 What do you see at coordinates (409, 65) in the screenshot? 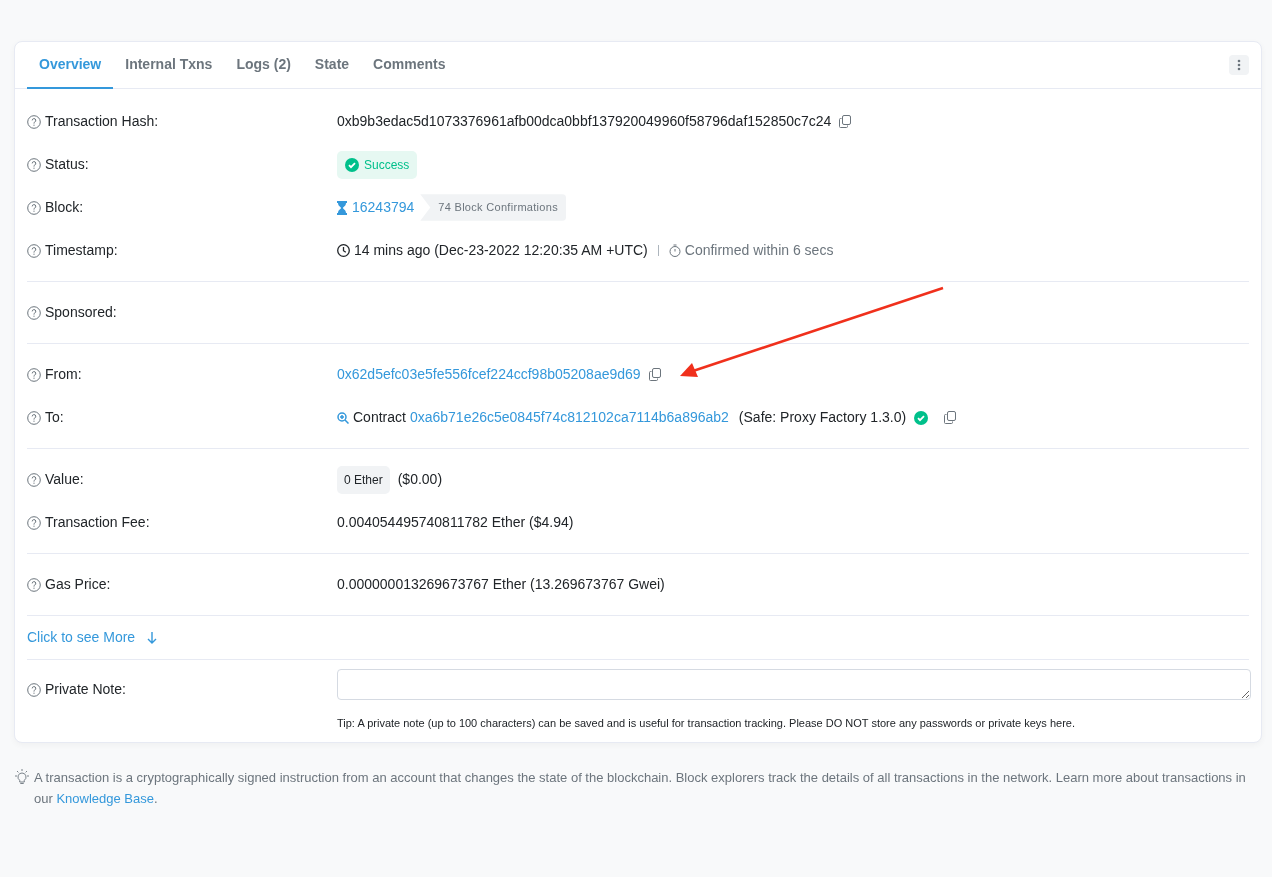
I see `tab: Comments` at bounding box center [409, 65].